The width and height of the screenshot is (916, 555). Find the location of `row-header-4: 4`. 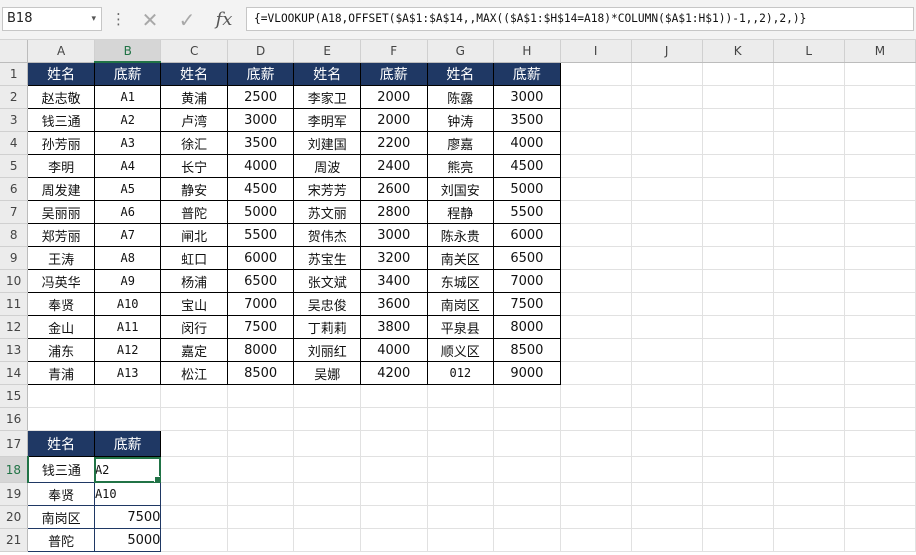

row-header-4: 4 is located at coordinates (14, 143).